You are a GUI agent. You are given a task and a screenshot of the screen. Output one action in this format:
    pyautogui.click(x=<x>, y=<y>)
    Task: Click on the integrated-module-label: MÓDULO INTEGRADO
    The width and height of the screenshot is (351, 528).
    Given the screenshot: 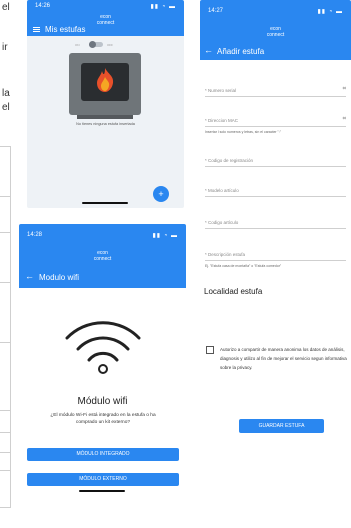 What is the action you would take?
    pyautogui.click(x=103, y=454)
    